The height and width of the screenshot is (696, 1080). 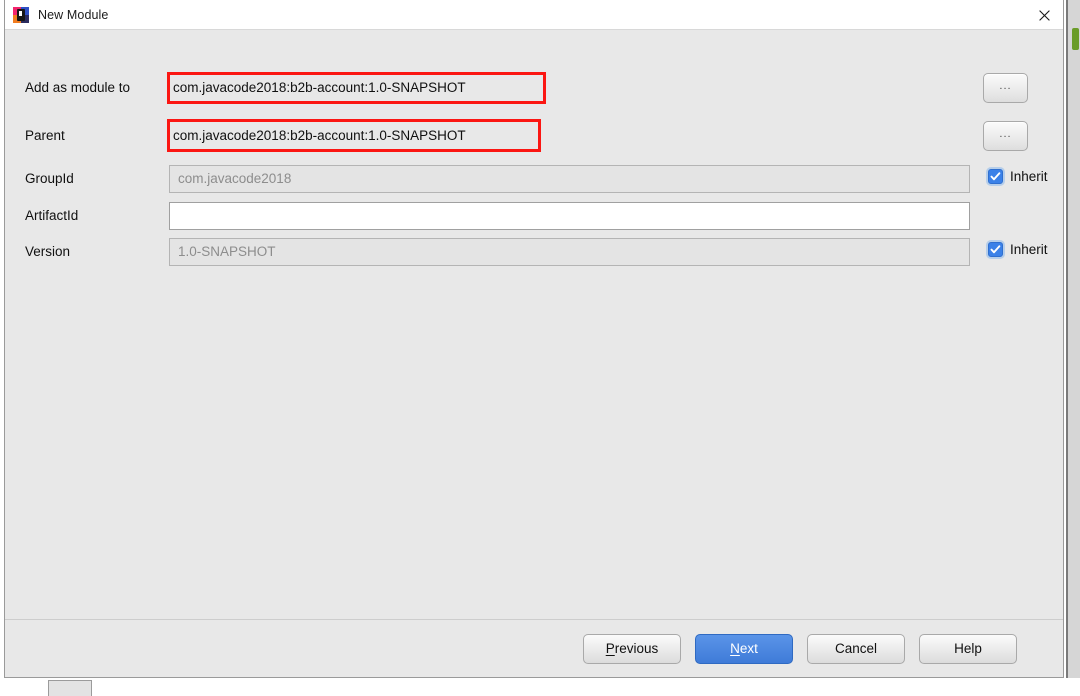 I want to click on row-artifactid: ArtifactId, so click(x=534, y=216).